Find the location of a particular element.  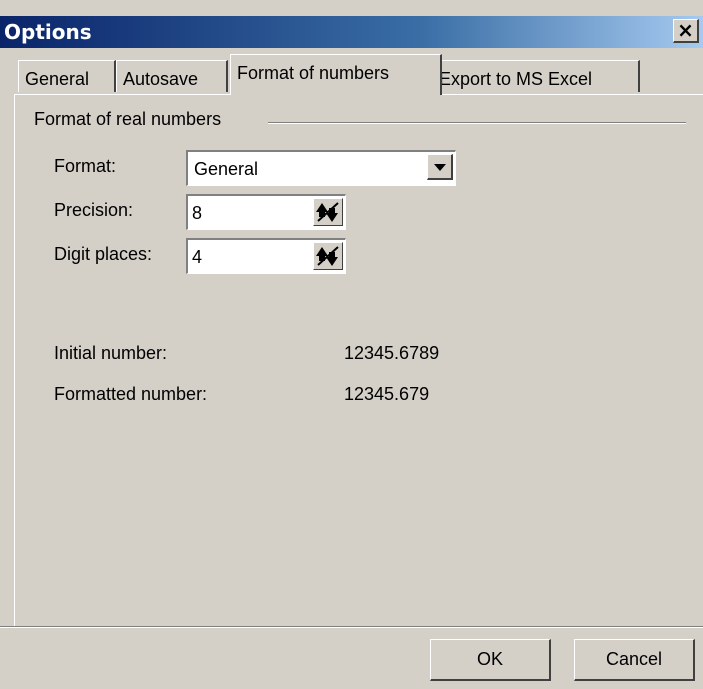

window-title: Options is located at coordinates (48, 32).